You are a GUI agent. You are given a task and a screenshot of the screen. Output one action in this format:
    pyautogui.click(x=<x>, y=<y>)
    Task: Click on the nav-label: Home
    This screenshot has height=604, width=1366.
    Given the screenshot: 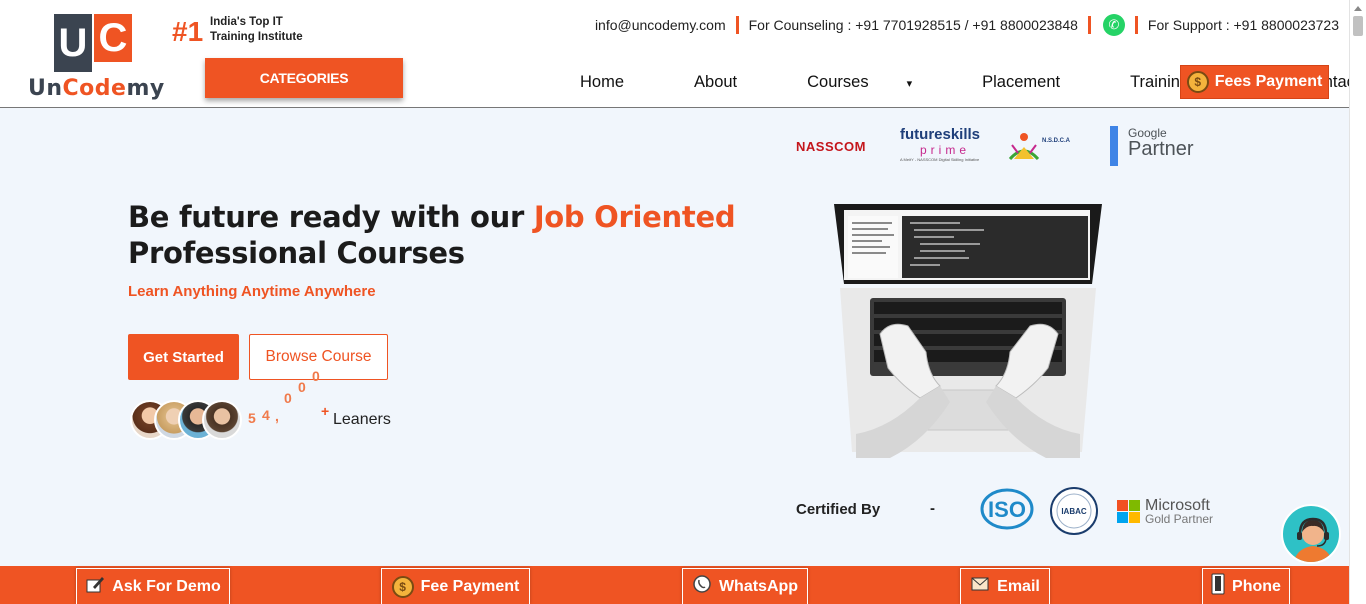 What is the action you would take?
    pyautogui.click(x=602, y=82)
    